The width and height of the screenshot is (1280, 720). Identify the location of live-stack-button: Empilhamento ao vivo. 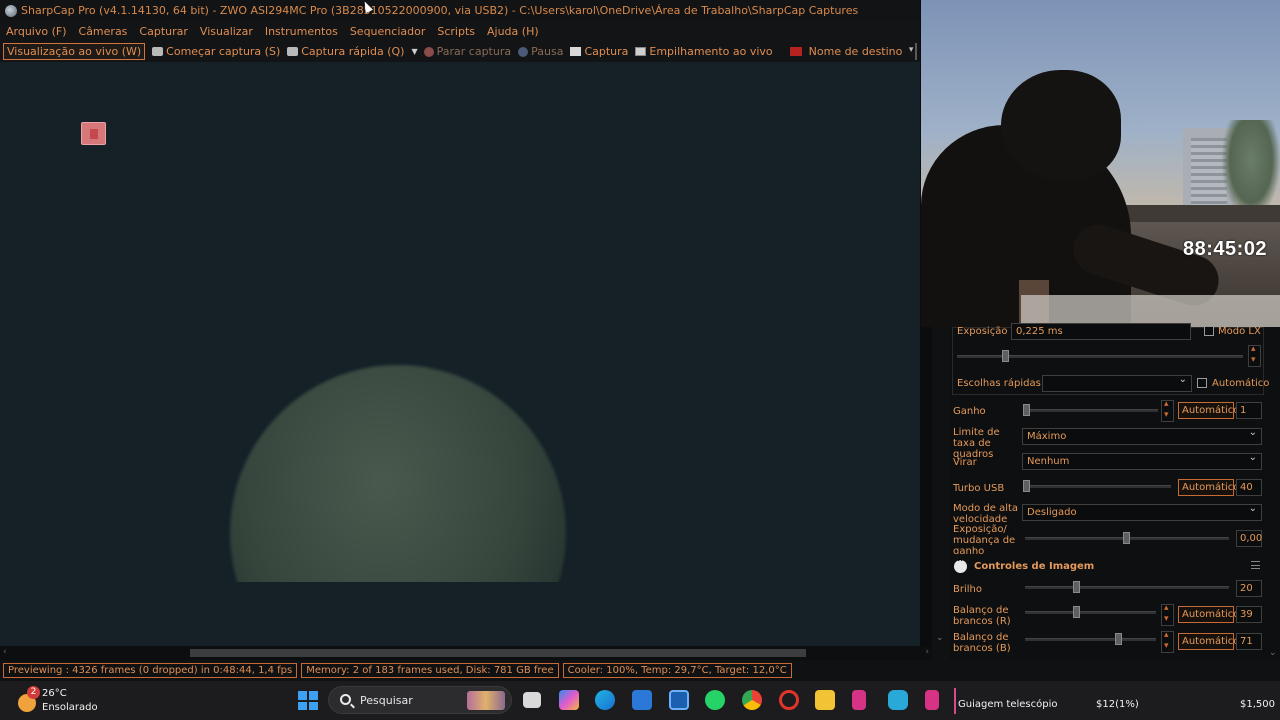
(704, 51).